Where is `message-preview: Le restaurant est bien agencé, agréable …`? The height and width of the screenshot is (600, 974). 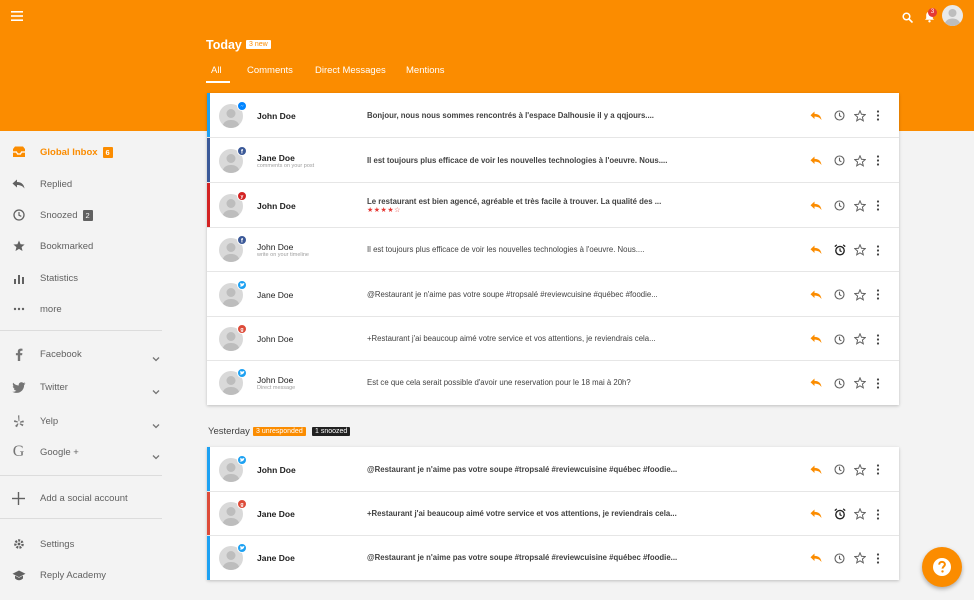 message-preview: Le restaurant est bien agencé, agréable … is located at coordinates (514, 201).